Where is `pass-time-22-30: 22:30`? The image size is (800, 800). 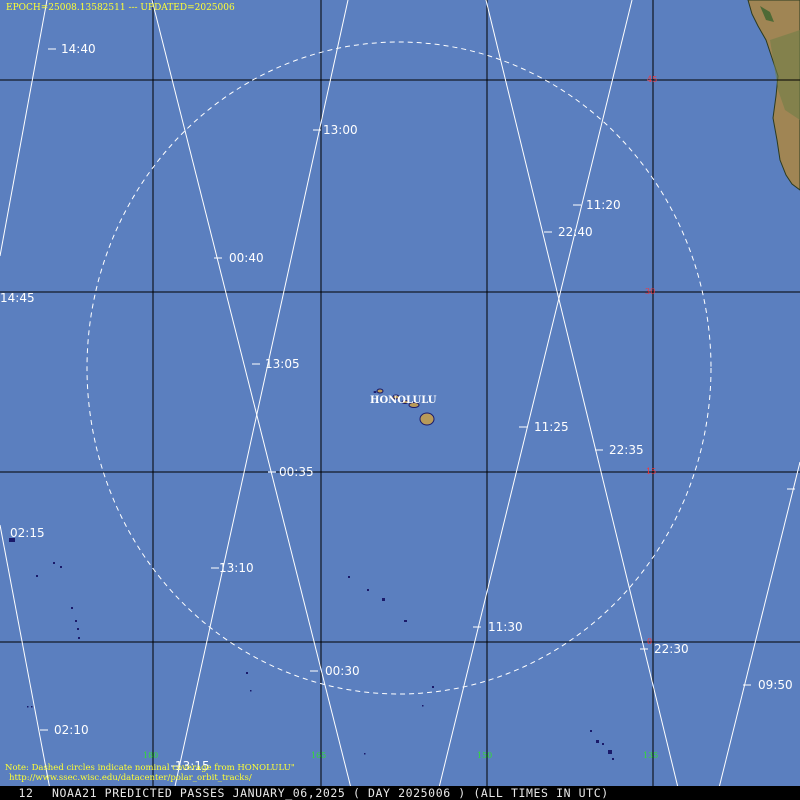
pass-time-22-30: 22:30 is located at coordinates (671, 649).